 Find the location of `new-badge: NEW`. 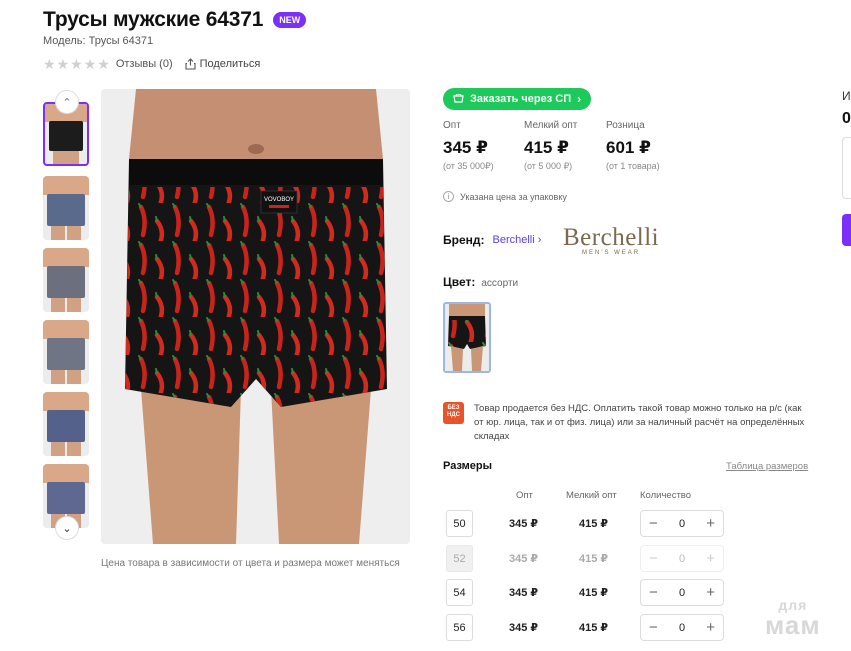

new-badge: NEW is located at coordinates (290, 20).